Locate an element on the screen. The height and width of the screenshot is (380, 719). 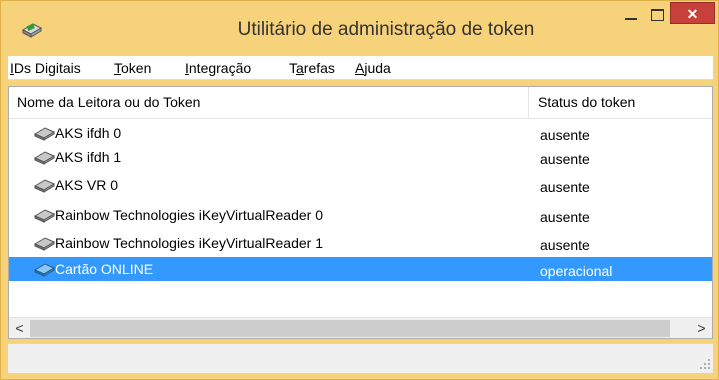
row-name: AKS ifdh 0 is located at coordinates (88, 133).